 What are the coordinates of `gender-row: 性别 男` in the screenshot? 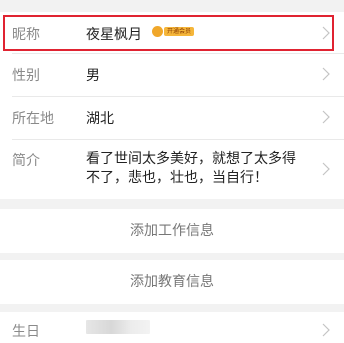 It's located at (172, 74).